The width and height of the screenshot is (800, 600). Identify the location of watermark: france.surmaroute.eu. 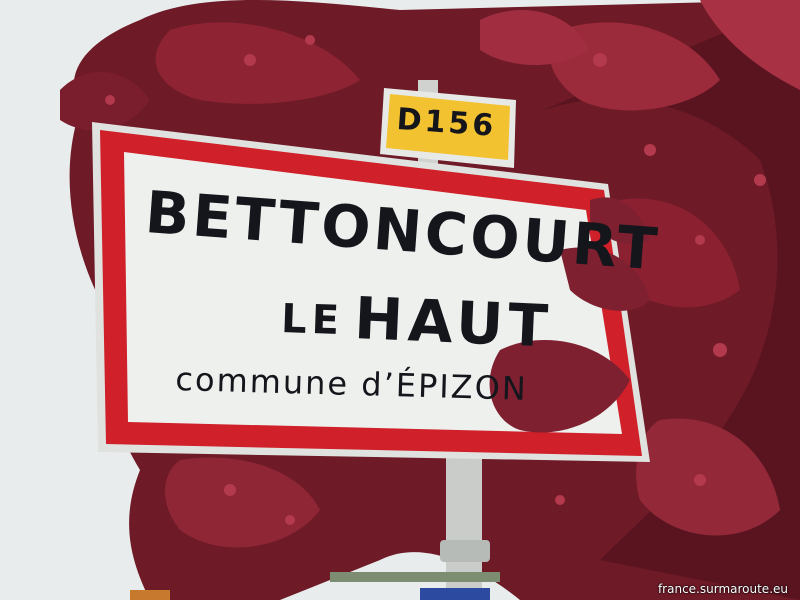
(722, 589).